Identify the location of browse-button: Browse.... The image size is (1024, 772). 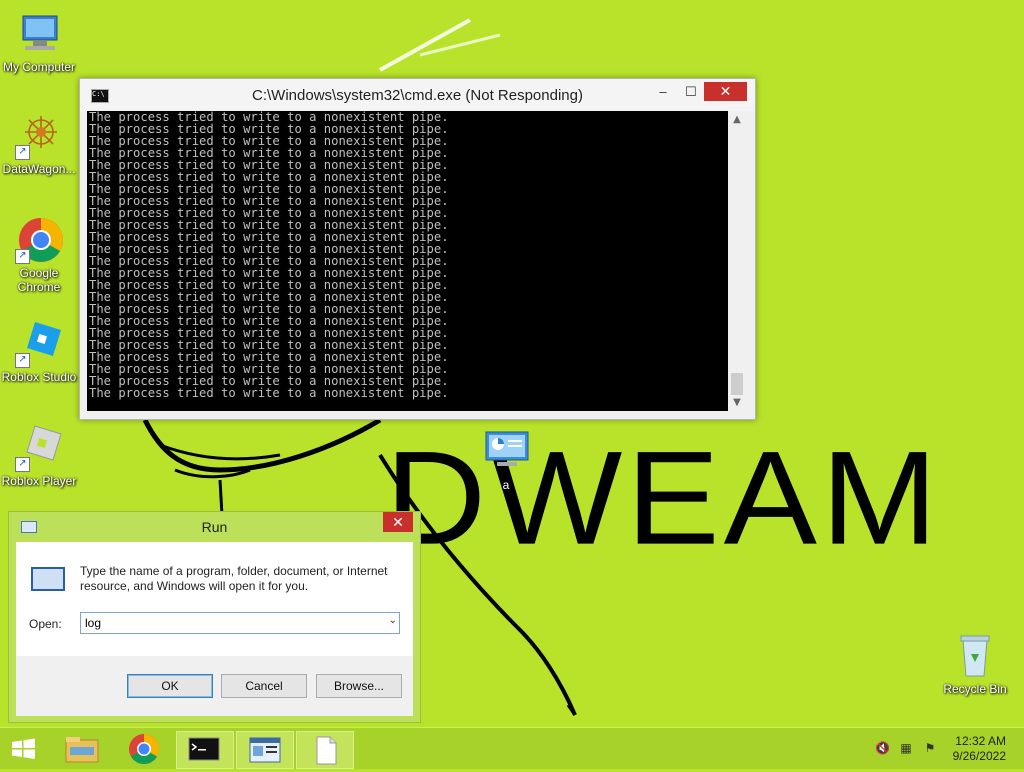
(359, 686).